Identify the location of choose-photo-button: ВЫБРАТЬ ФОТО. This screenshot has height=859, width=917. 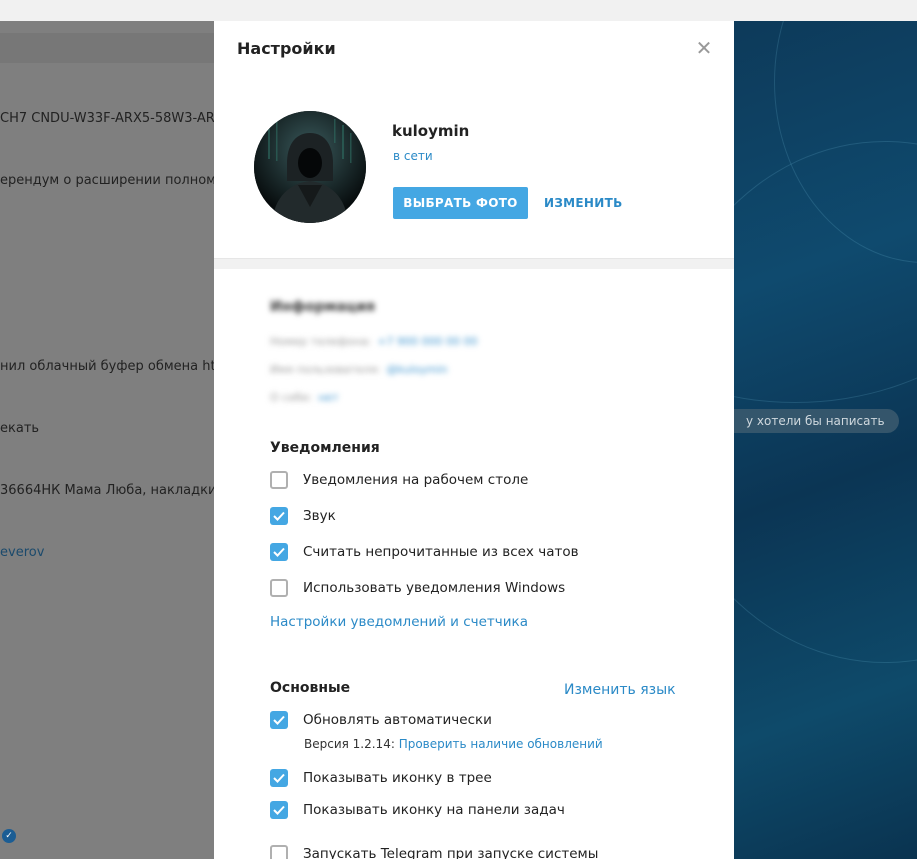
(460, 203).